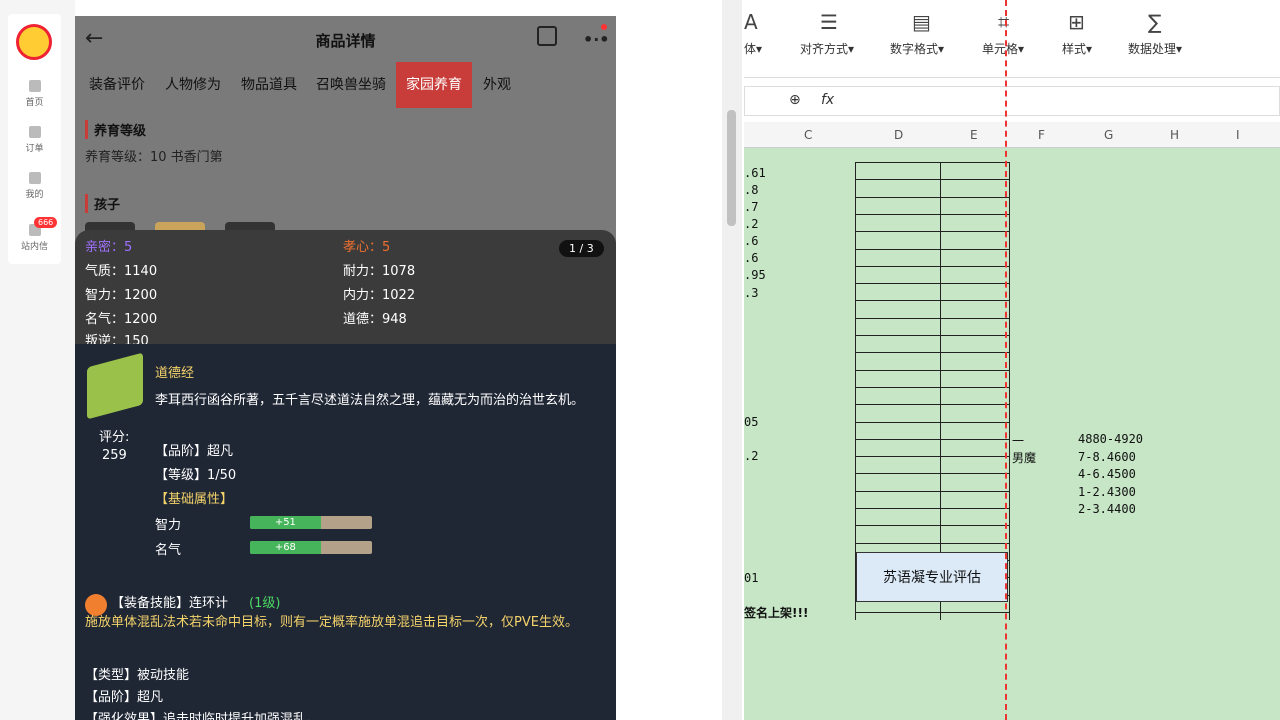 The width and height of the screenshot is (1280, 720). I want to click on page-title: 商品详情, so click(345, 41).